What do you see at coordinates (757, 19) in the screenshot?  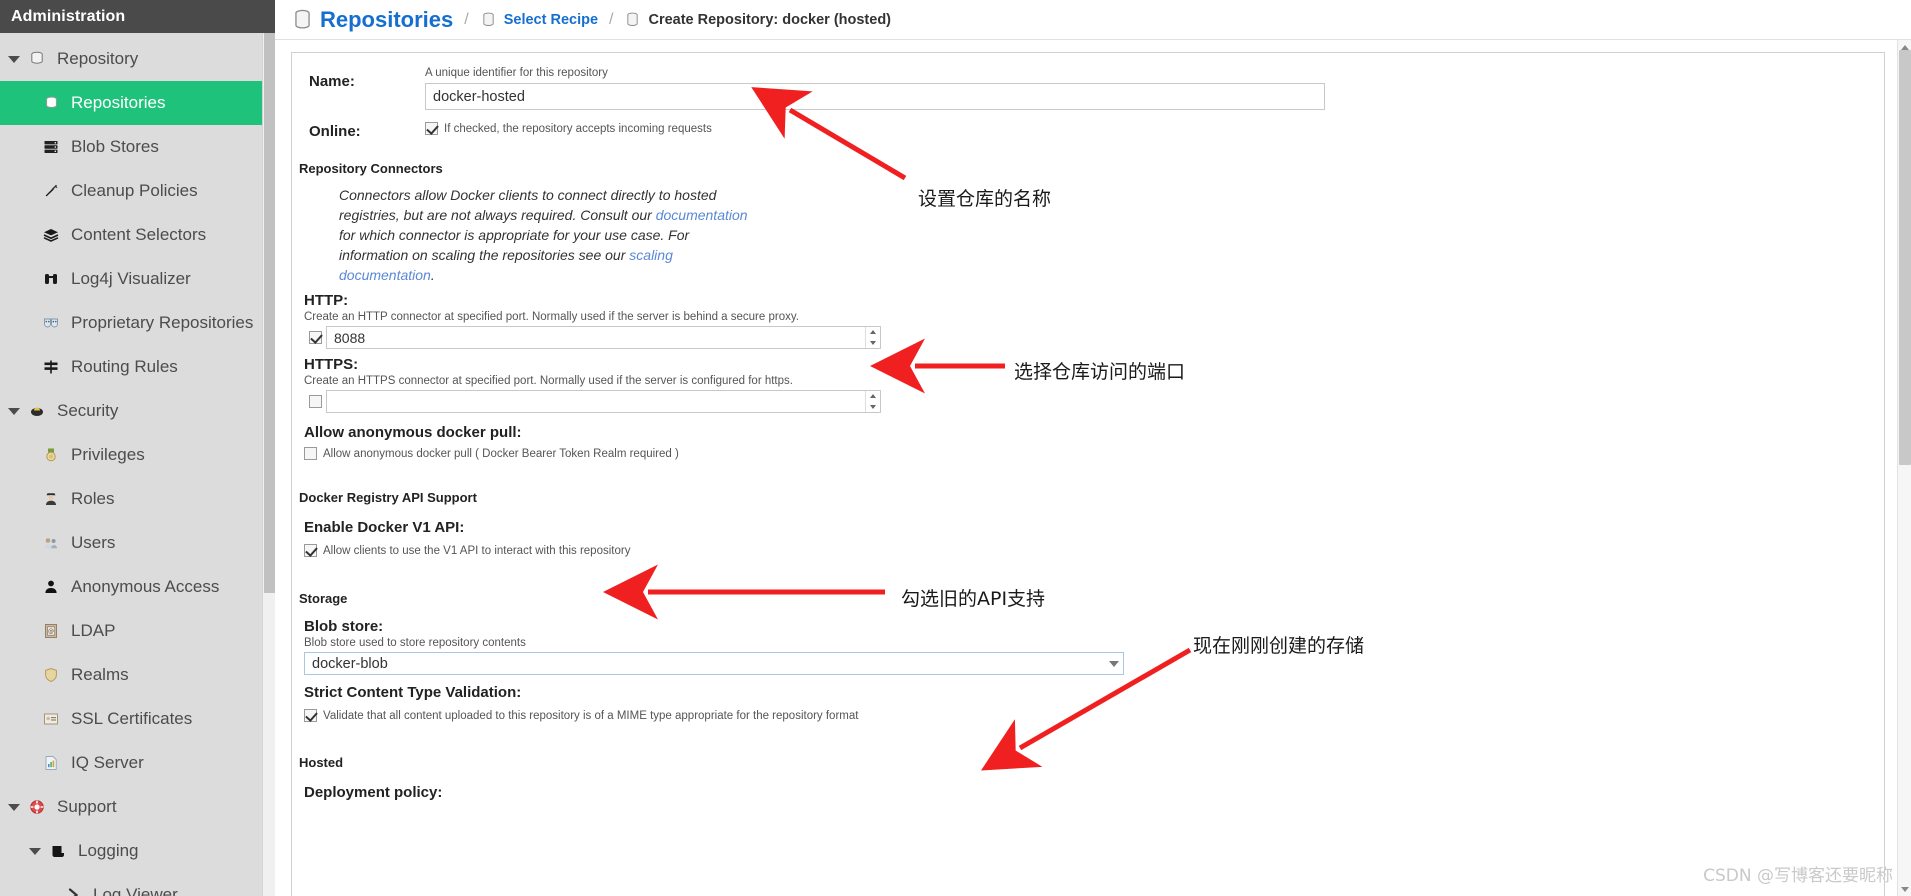 I see `breadcrumb-current: Create Repository: docker (hosted)` at bounding box center [757, 19].